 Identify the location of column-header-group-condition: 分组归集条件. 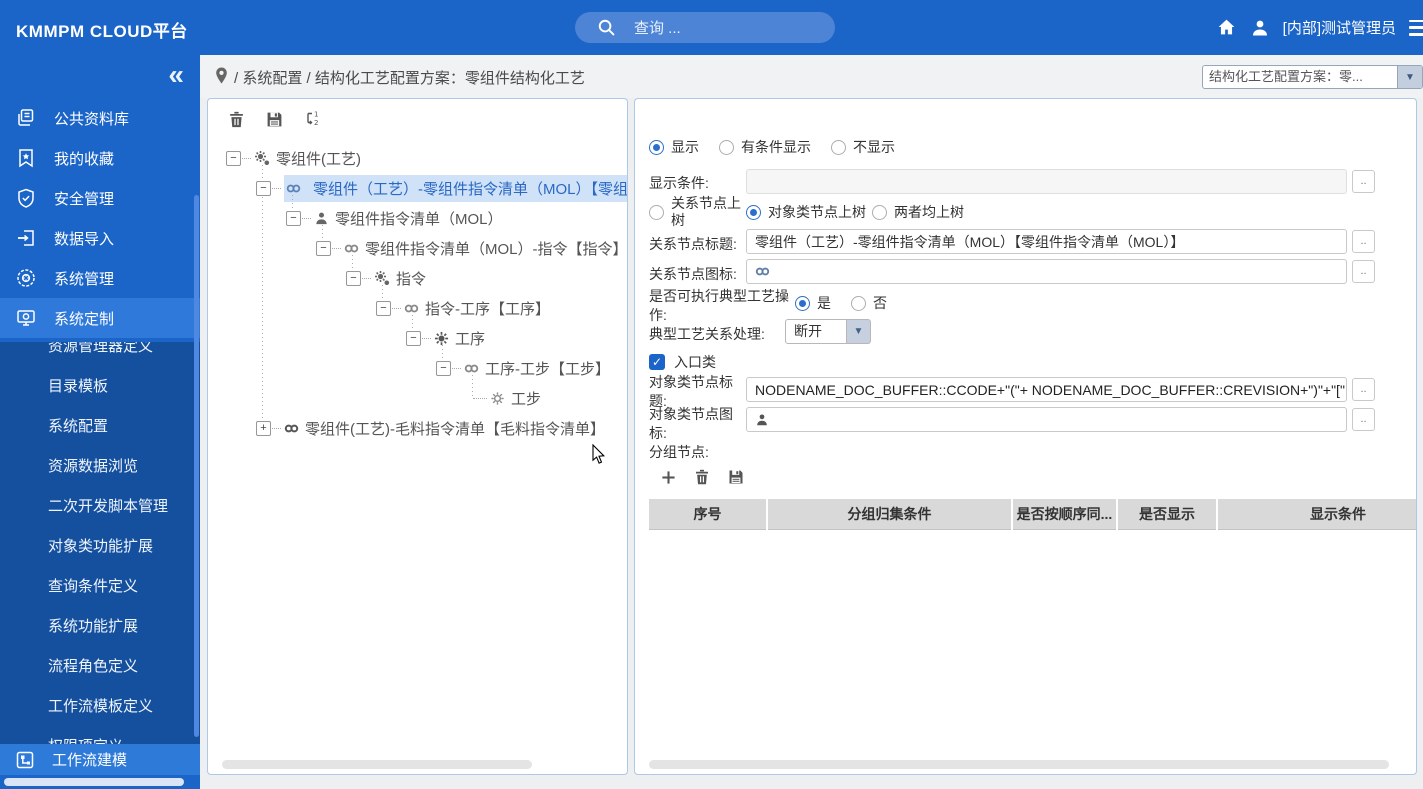
(889, 514).